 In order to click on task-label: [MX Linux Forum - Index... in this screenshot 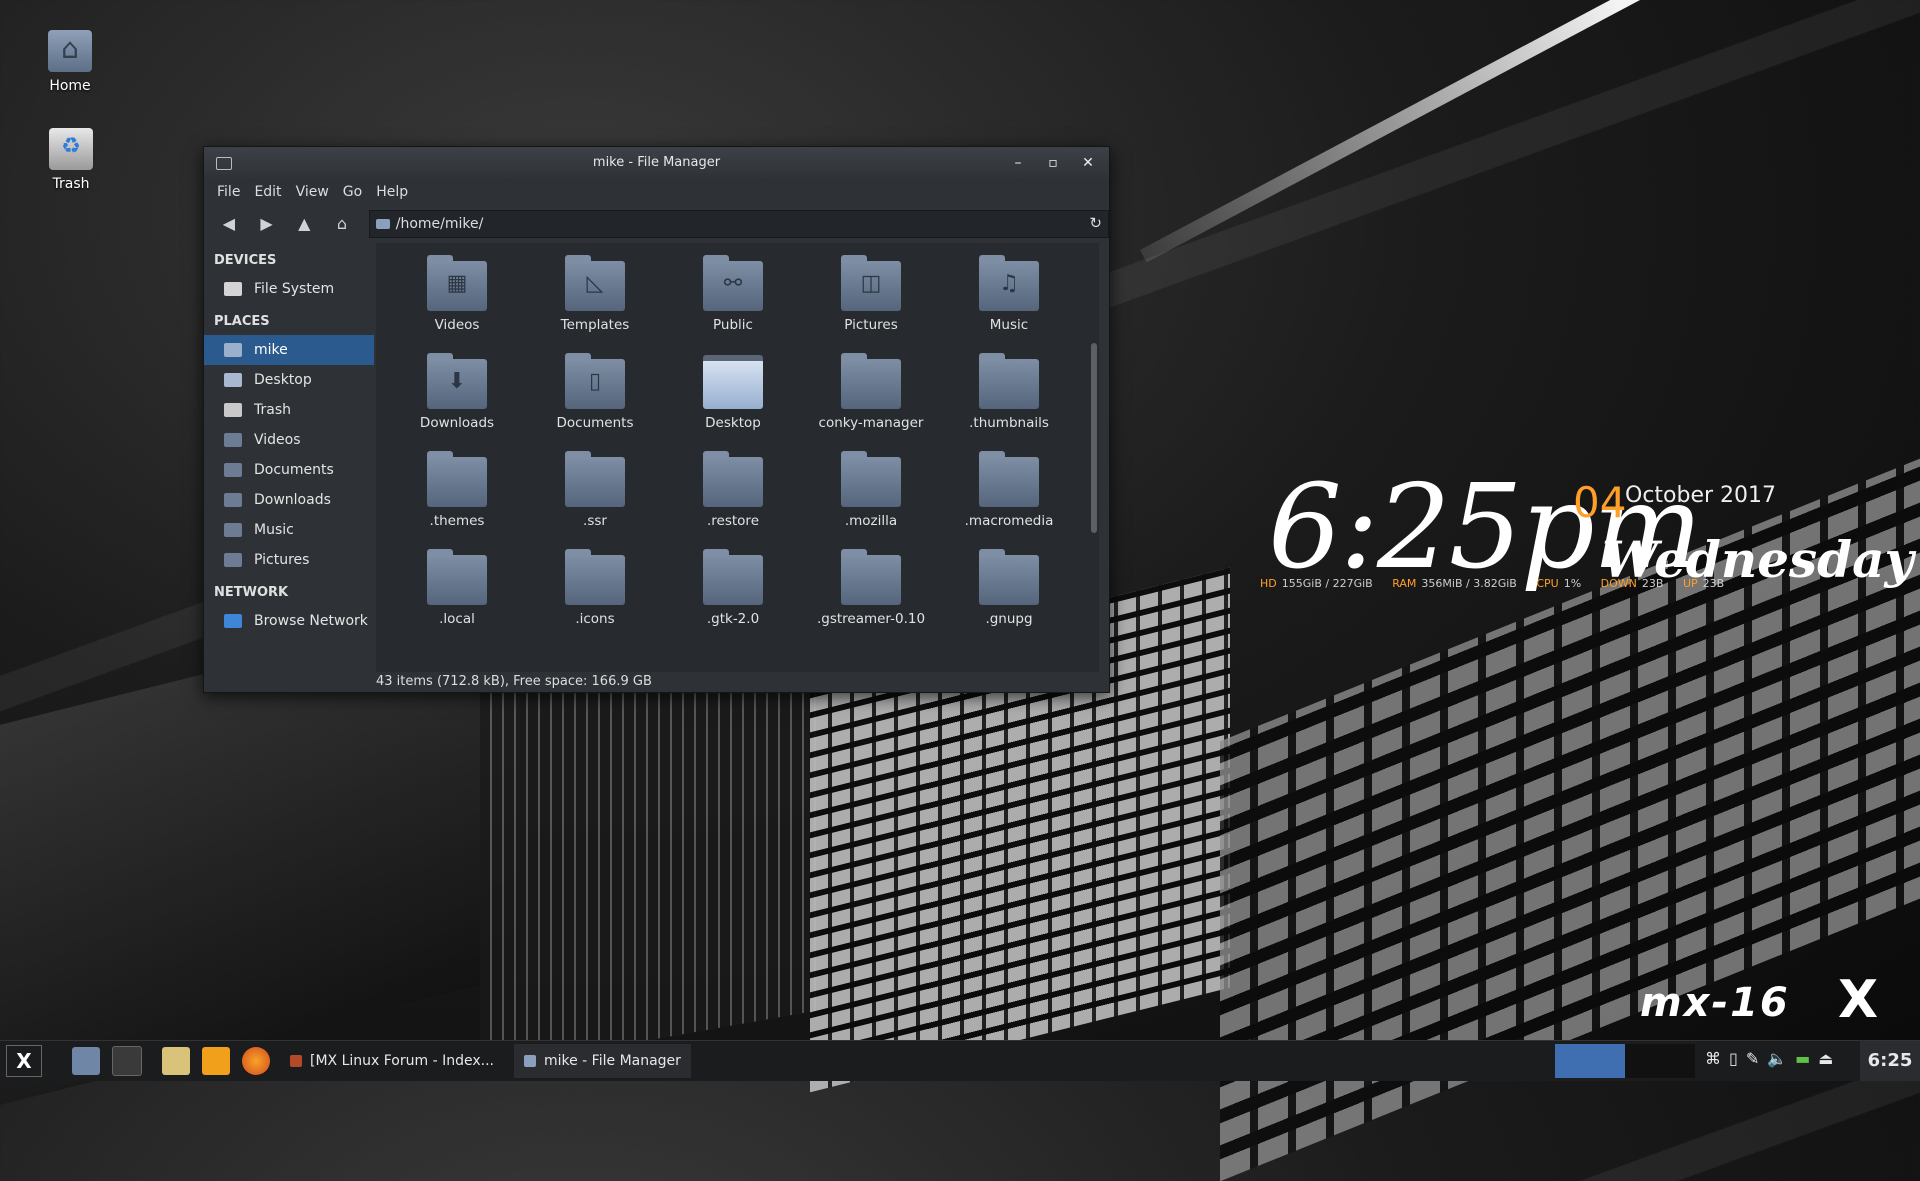, I will do `click(402, 1061)`.